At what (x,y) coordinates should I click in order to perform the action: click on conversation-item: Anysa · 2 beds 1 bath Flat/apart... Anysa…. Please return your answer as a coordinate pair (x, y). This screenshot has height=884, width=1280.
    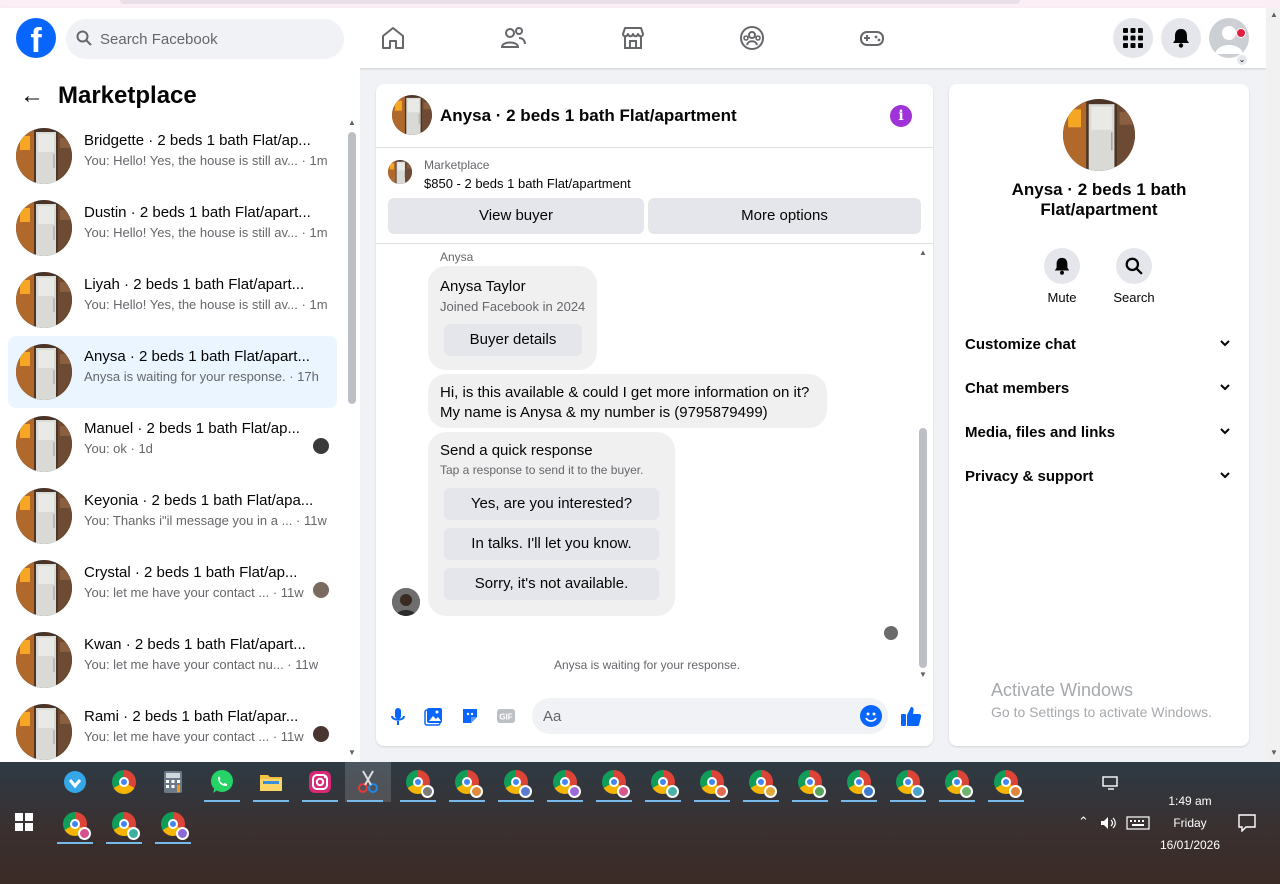
    Looking at the image, I should click on (172, 372).